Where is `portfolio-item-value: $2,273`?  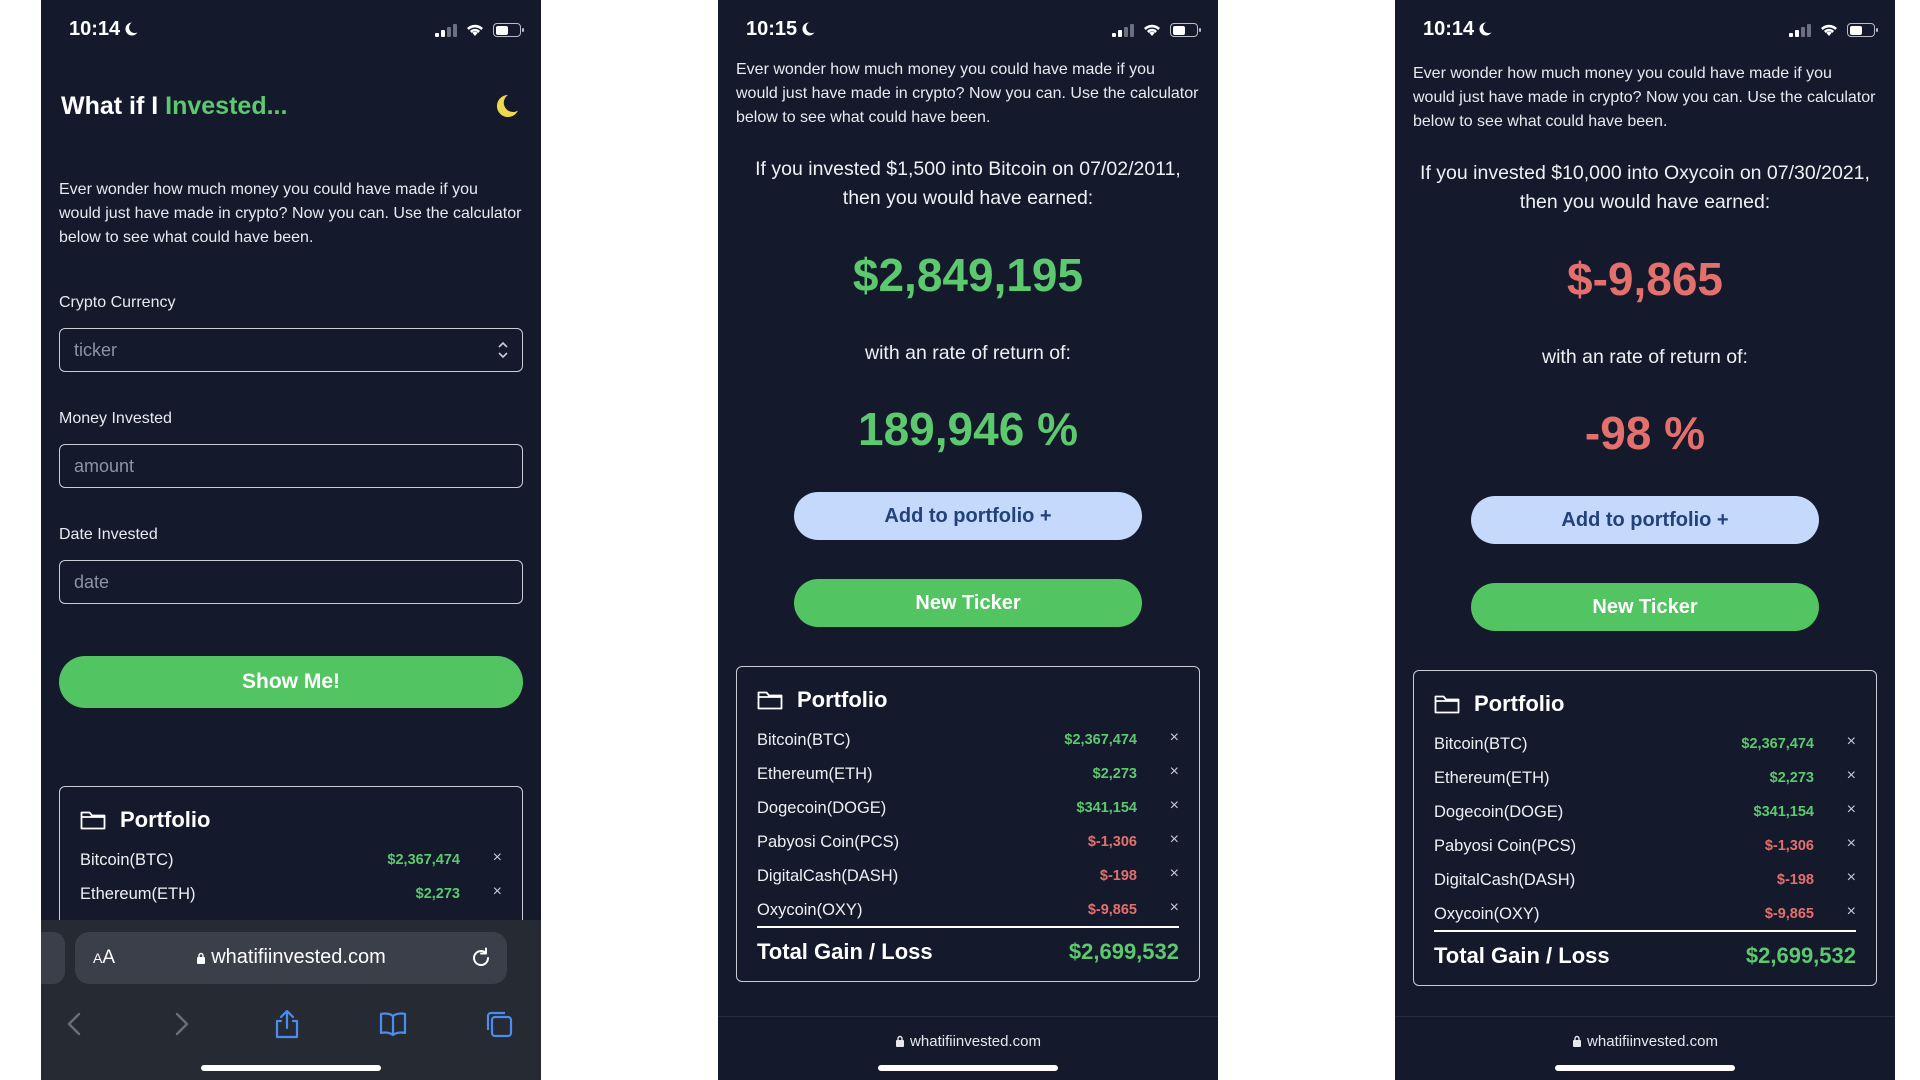 portfolio-item-value: $2,273 is located at coordinates (1114, 774).